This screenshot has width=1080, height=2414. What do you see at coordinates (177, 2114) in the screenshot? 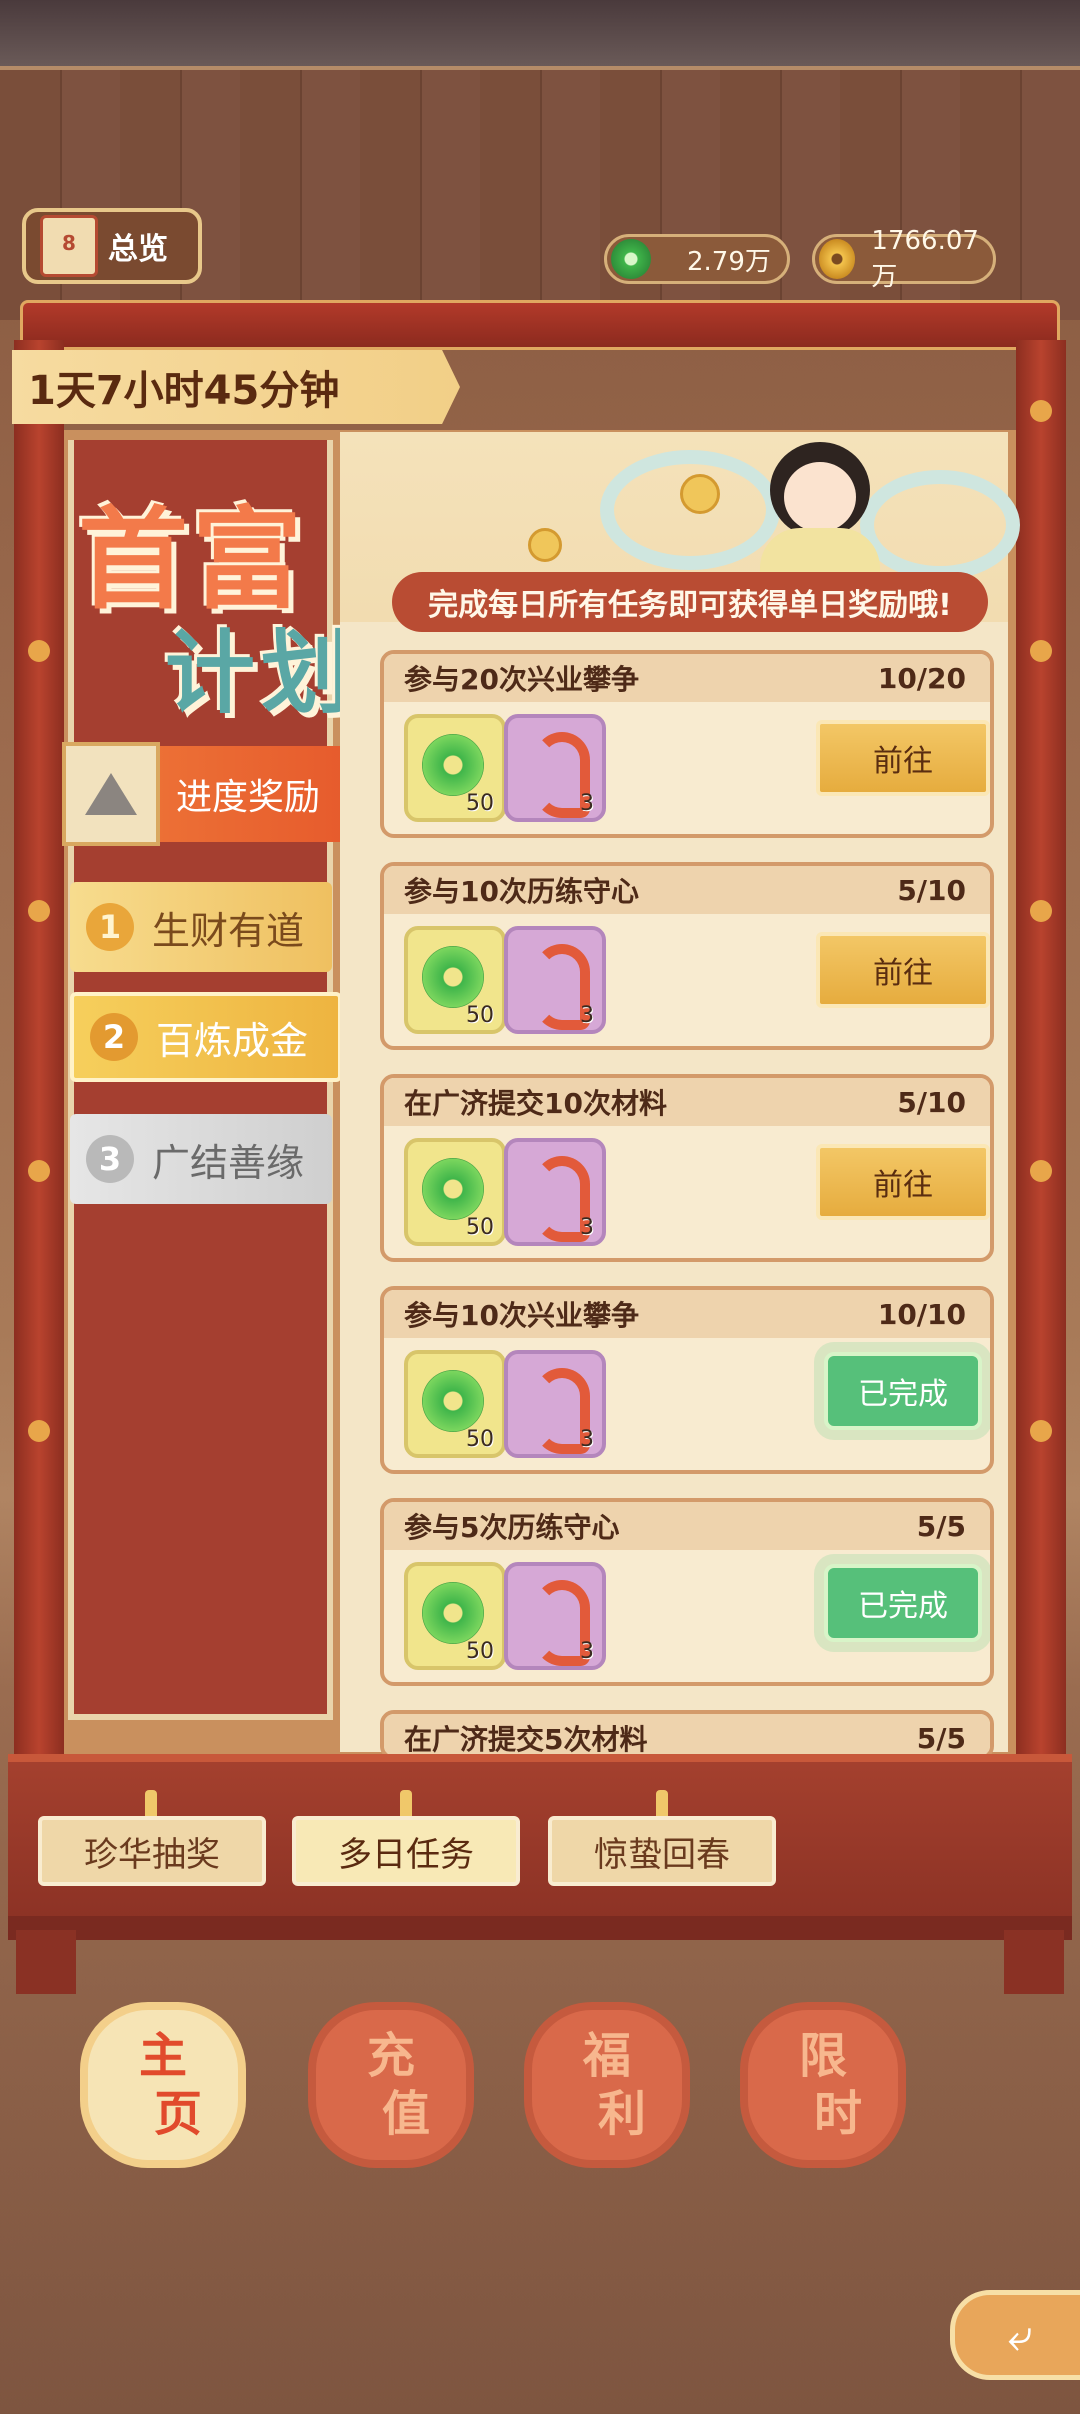
I see `nav-label: 页` at bounding box center [177, 2114].